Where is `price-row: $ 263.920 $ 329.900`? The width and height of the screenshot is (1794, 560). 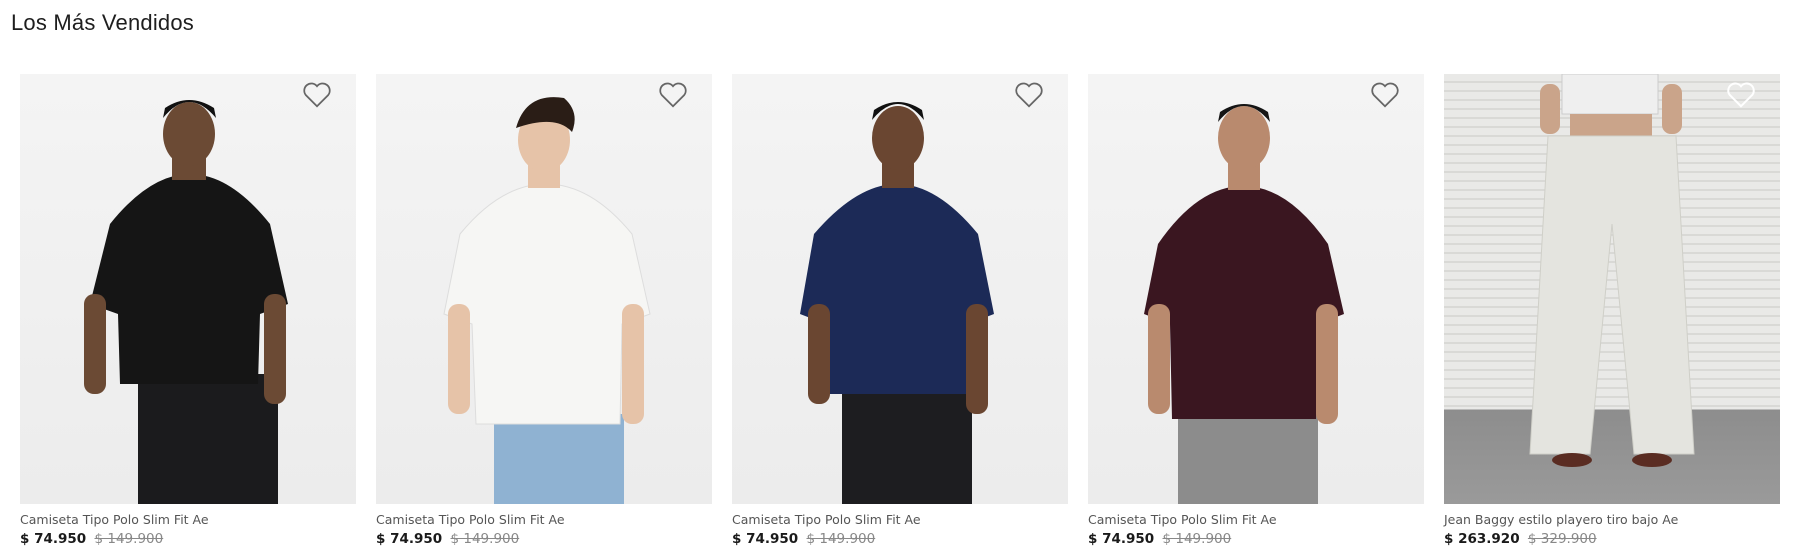 price-row: $ 263.920 $ 329.900 is located at coordinates (1612, 539).